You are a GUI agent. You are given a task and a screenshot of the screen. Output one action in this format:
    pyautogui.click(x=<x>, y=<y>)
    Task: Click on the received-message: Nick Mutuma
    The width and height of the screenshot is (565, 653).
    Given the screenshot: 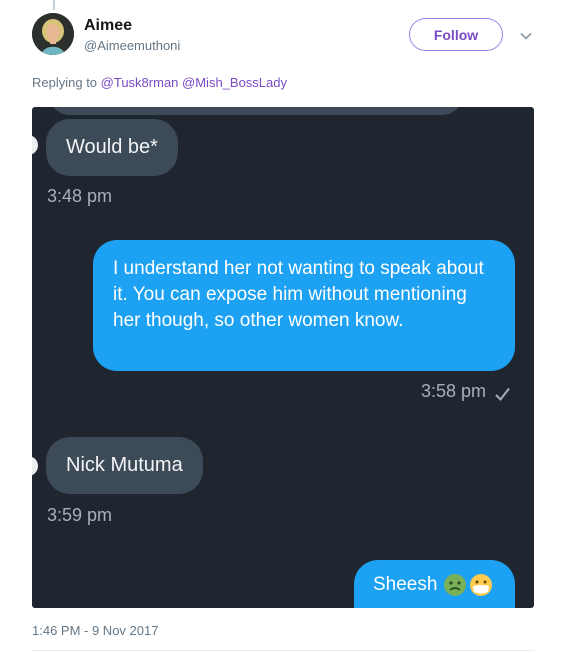 What is the action you would take?
    pyautogui.click(x=124, y=465)
    